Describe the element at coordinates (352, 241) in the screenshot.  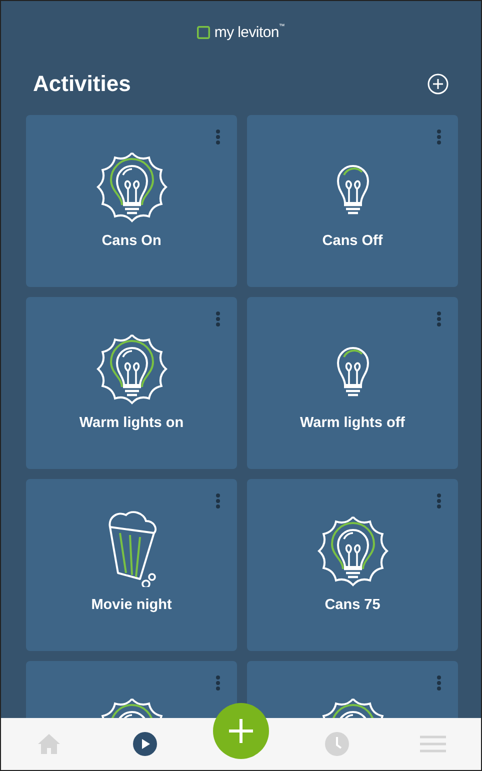
I see `activity-label: Cans Off` at that location.